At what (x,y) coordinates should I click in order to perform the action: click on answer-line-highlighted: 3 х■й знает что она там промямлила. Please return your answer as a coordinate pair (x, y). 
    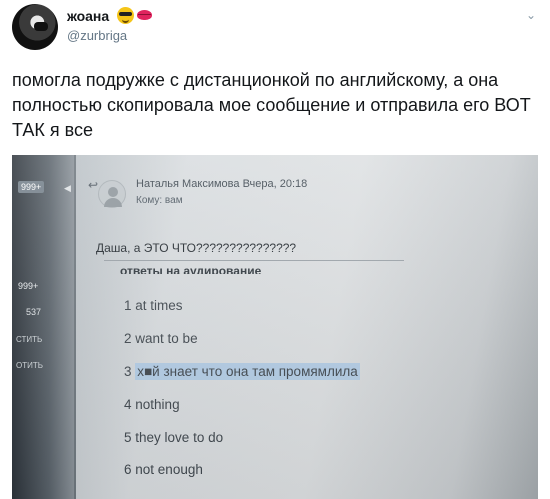
    Looking at the image, I should click on (242, 371).